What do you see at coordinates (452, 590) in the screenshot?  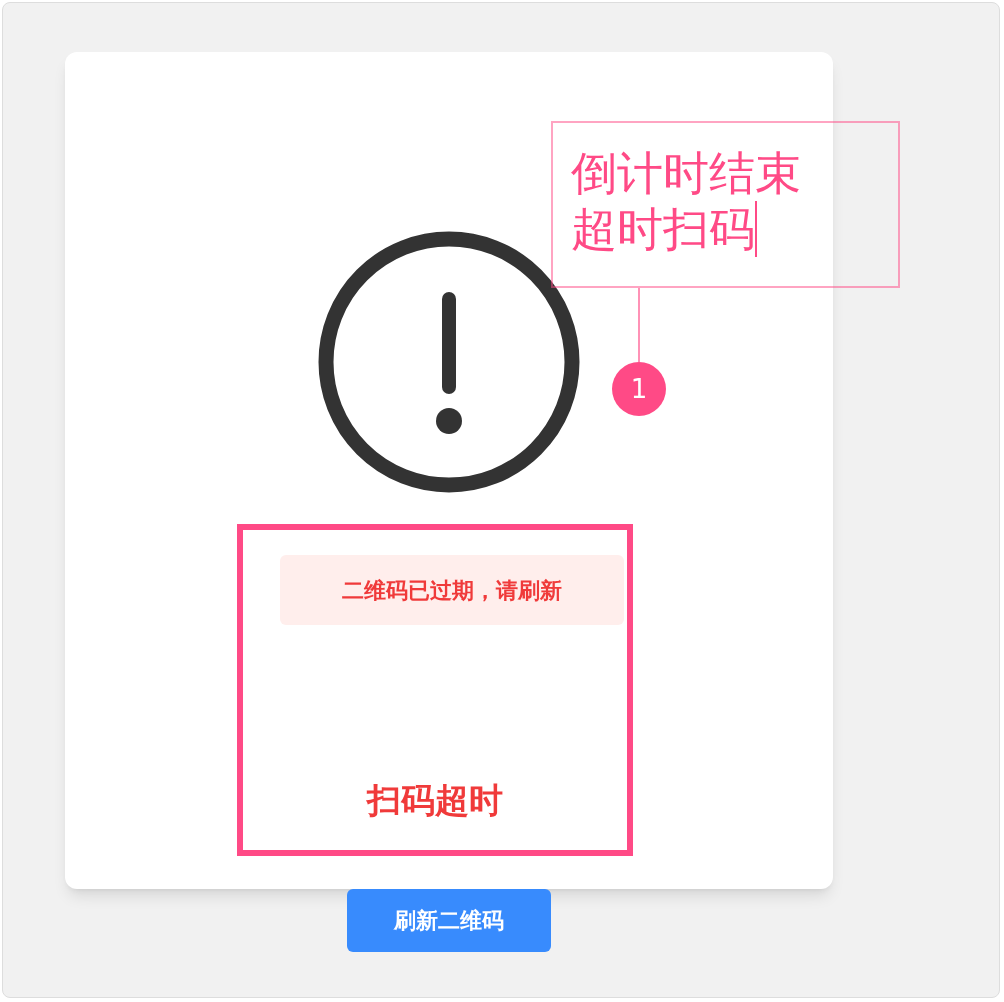 I see `expired-notice: 二维码已过期，请刷新` at bounding box center [452, 590].